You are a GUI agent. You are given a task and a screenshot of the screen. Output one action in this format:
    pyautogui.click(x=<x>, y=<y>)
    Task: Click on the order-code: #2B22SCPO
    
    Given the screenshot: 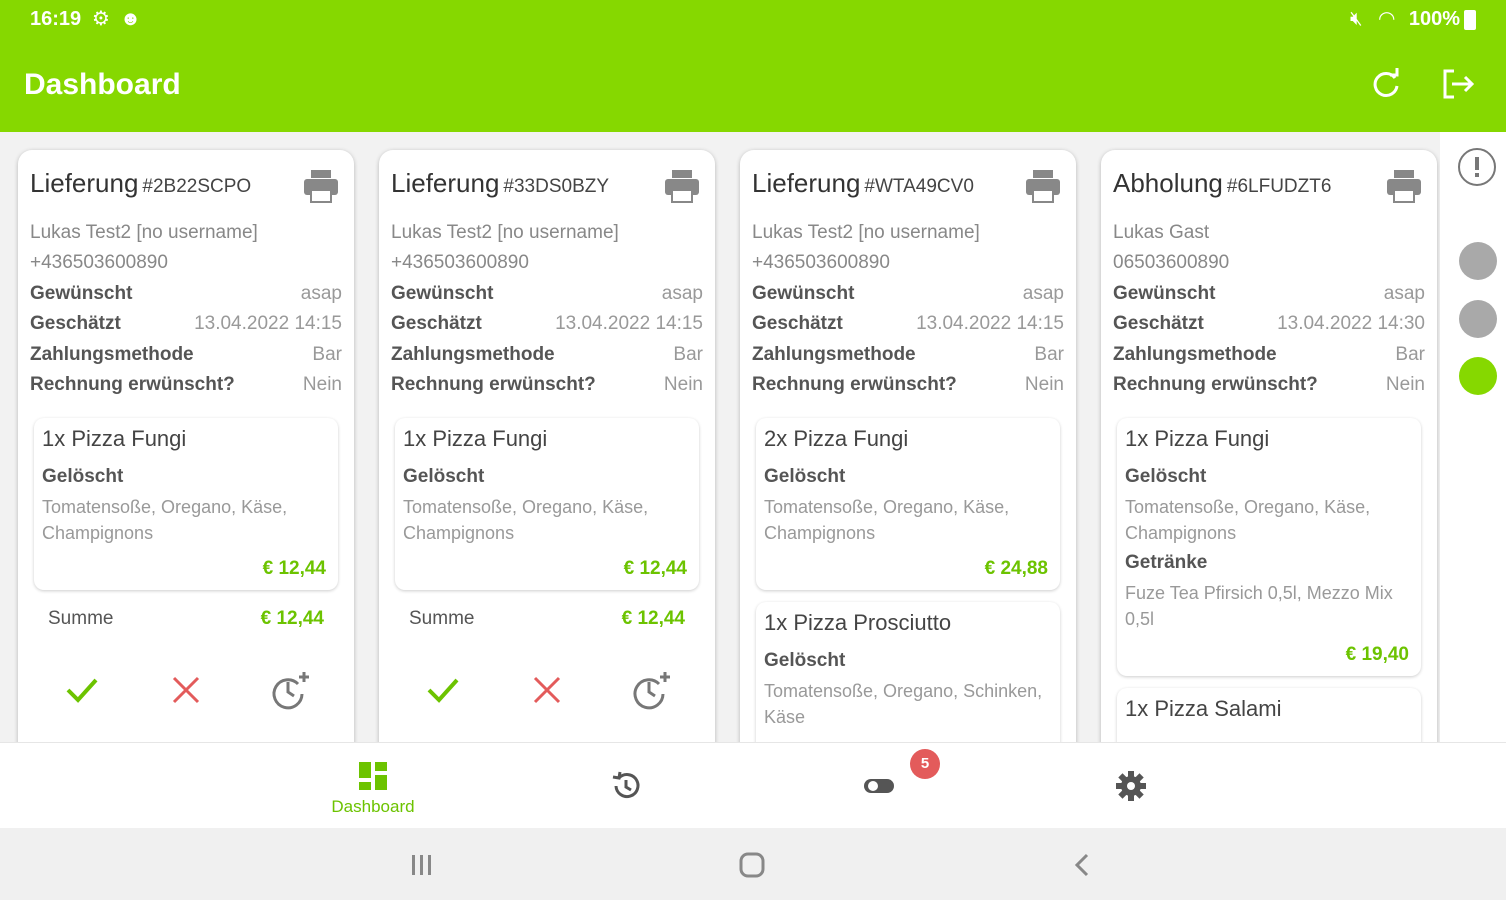 What is the action you would take?
    pyautogui.click(x=197, y=186)
    